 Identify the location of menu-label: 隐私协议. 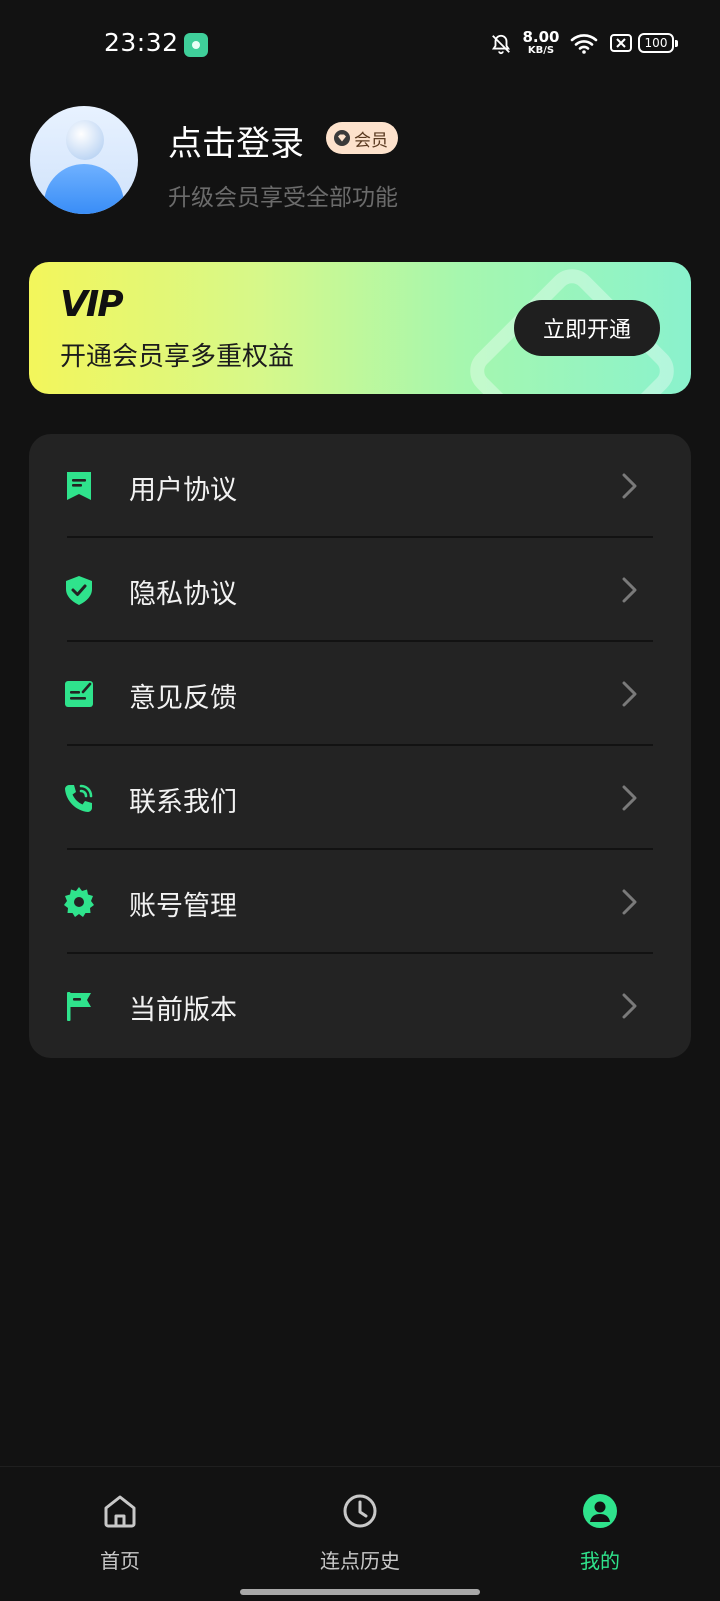
(183, 594).